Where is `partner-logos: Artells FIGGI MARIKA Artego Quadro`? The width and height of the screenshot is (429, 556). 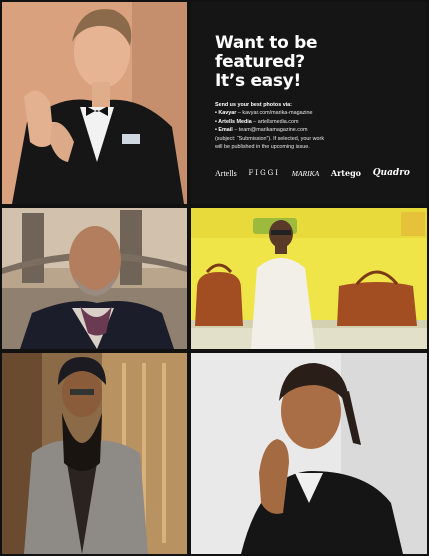
partner-logos: Artells FIGGI MARIKA Artego Quadro is located at coordinates (312, 173).